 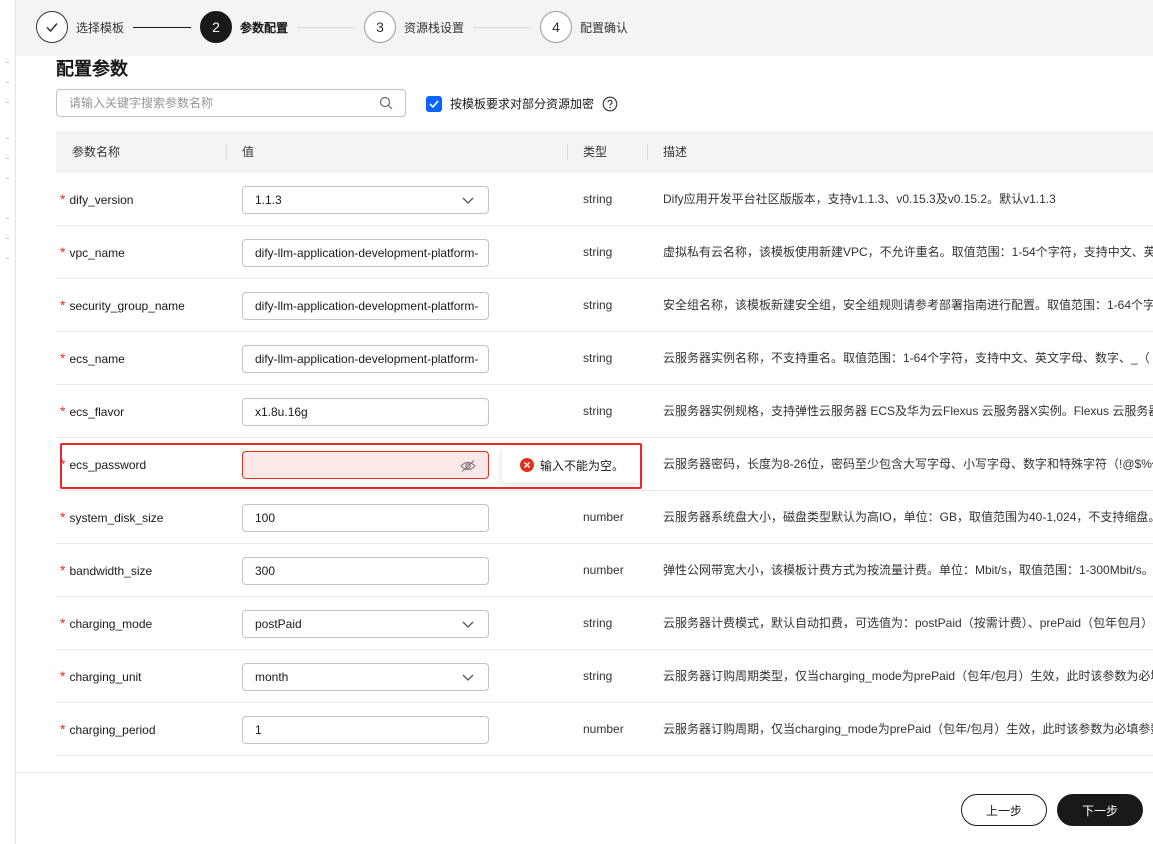 I want to click on param-name: system_disk_size, so click(x=116, y=518).